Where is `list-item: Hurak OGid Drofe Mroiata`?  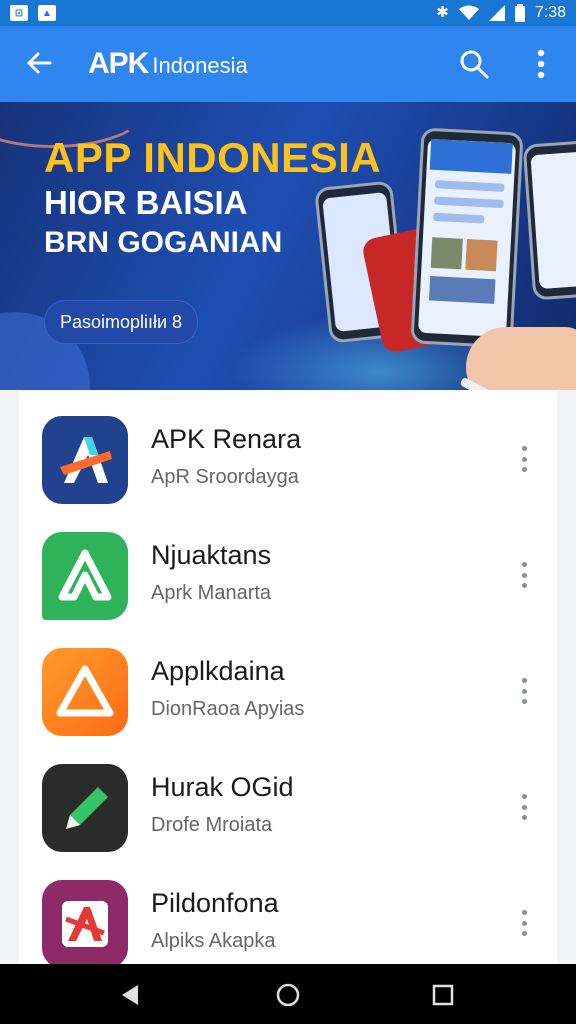
list-item: Hurak OGid Drofe Mroiata is located at coordinates (288, 796).